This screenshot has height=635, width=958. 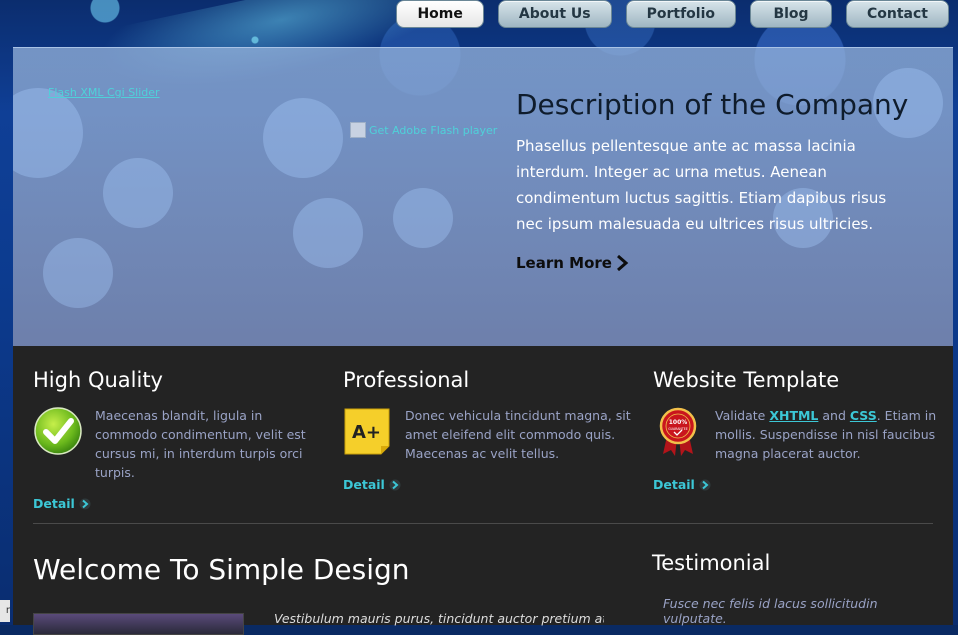 What do you see at coordinates (711, 563) in the screenshot?
I see `testimonial-title: Testimonial` at bounding box center [711, 563].